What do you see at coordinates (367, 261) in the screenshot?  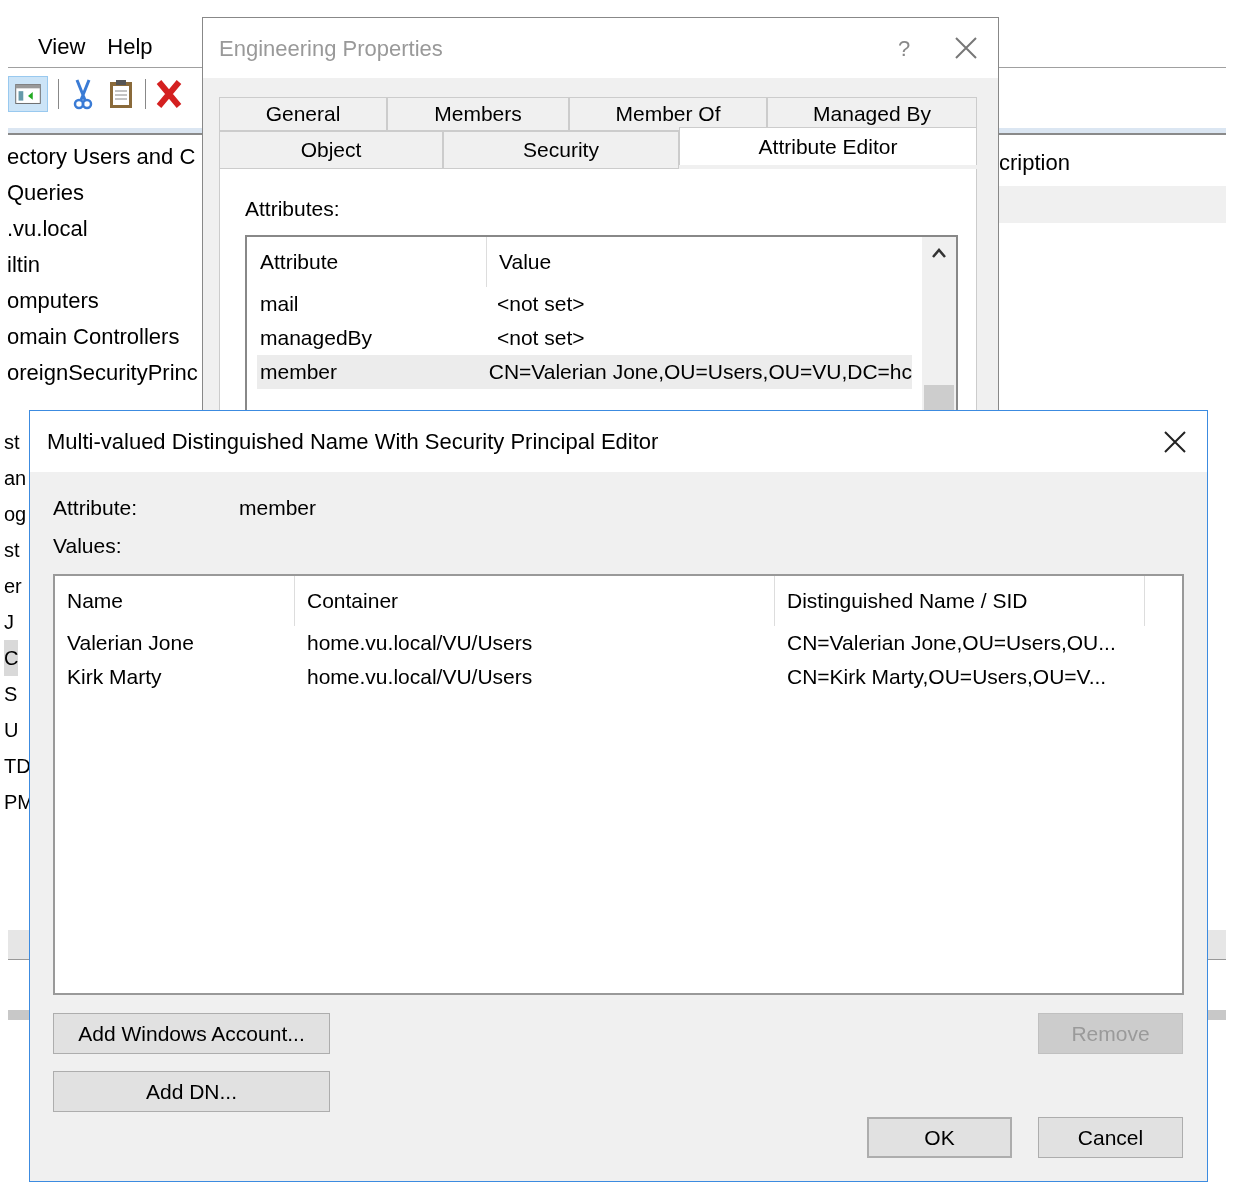 I see `column-header: Attribute` at bounding box center [367, 261].